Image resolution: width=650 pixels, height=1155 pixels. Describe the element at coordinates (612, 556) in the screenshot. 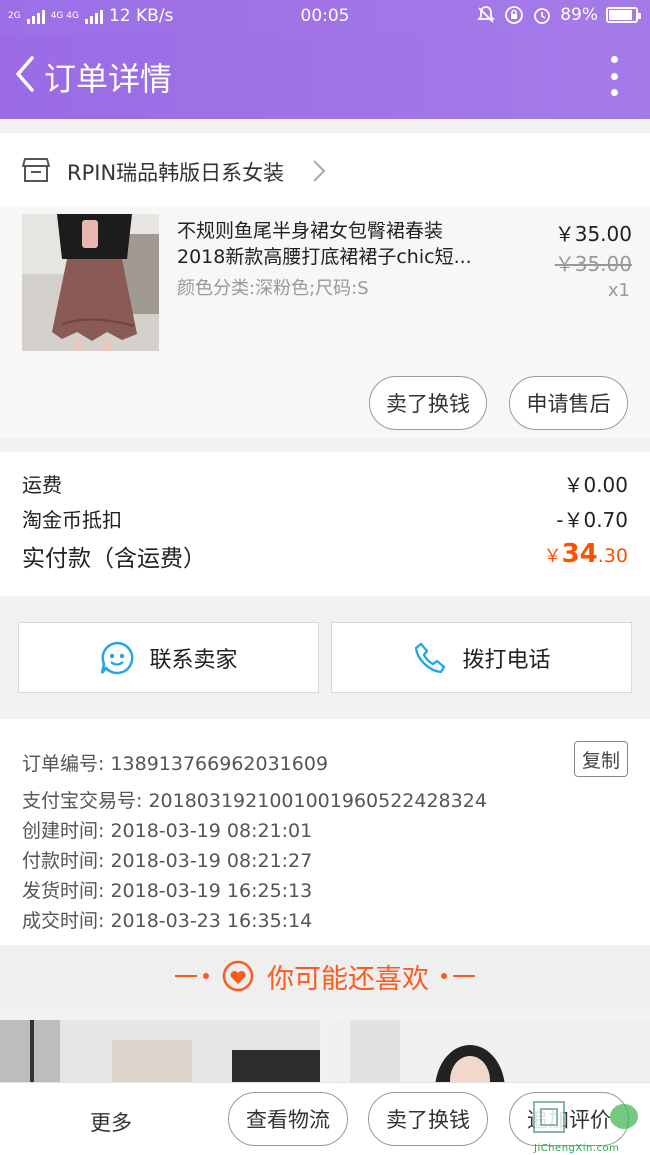

I see `total-decimal: .30` at that location.